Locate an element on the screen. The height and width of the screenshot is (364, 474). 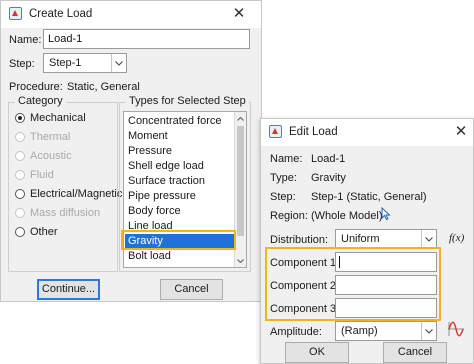
component3-input is located at coordinates (386, 308).